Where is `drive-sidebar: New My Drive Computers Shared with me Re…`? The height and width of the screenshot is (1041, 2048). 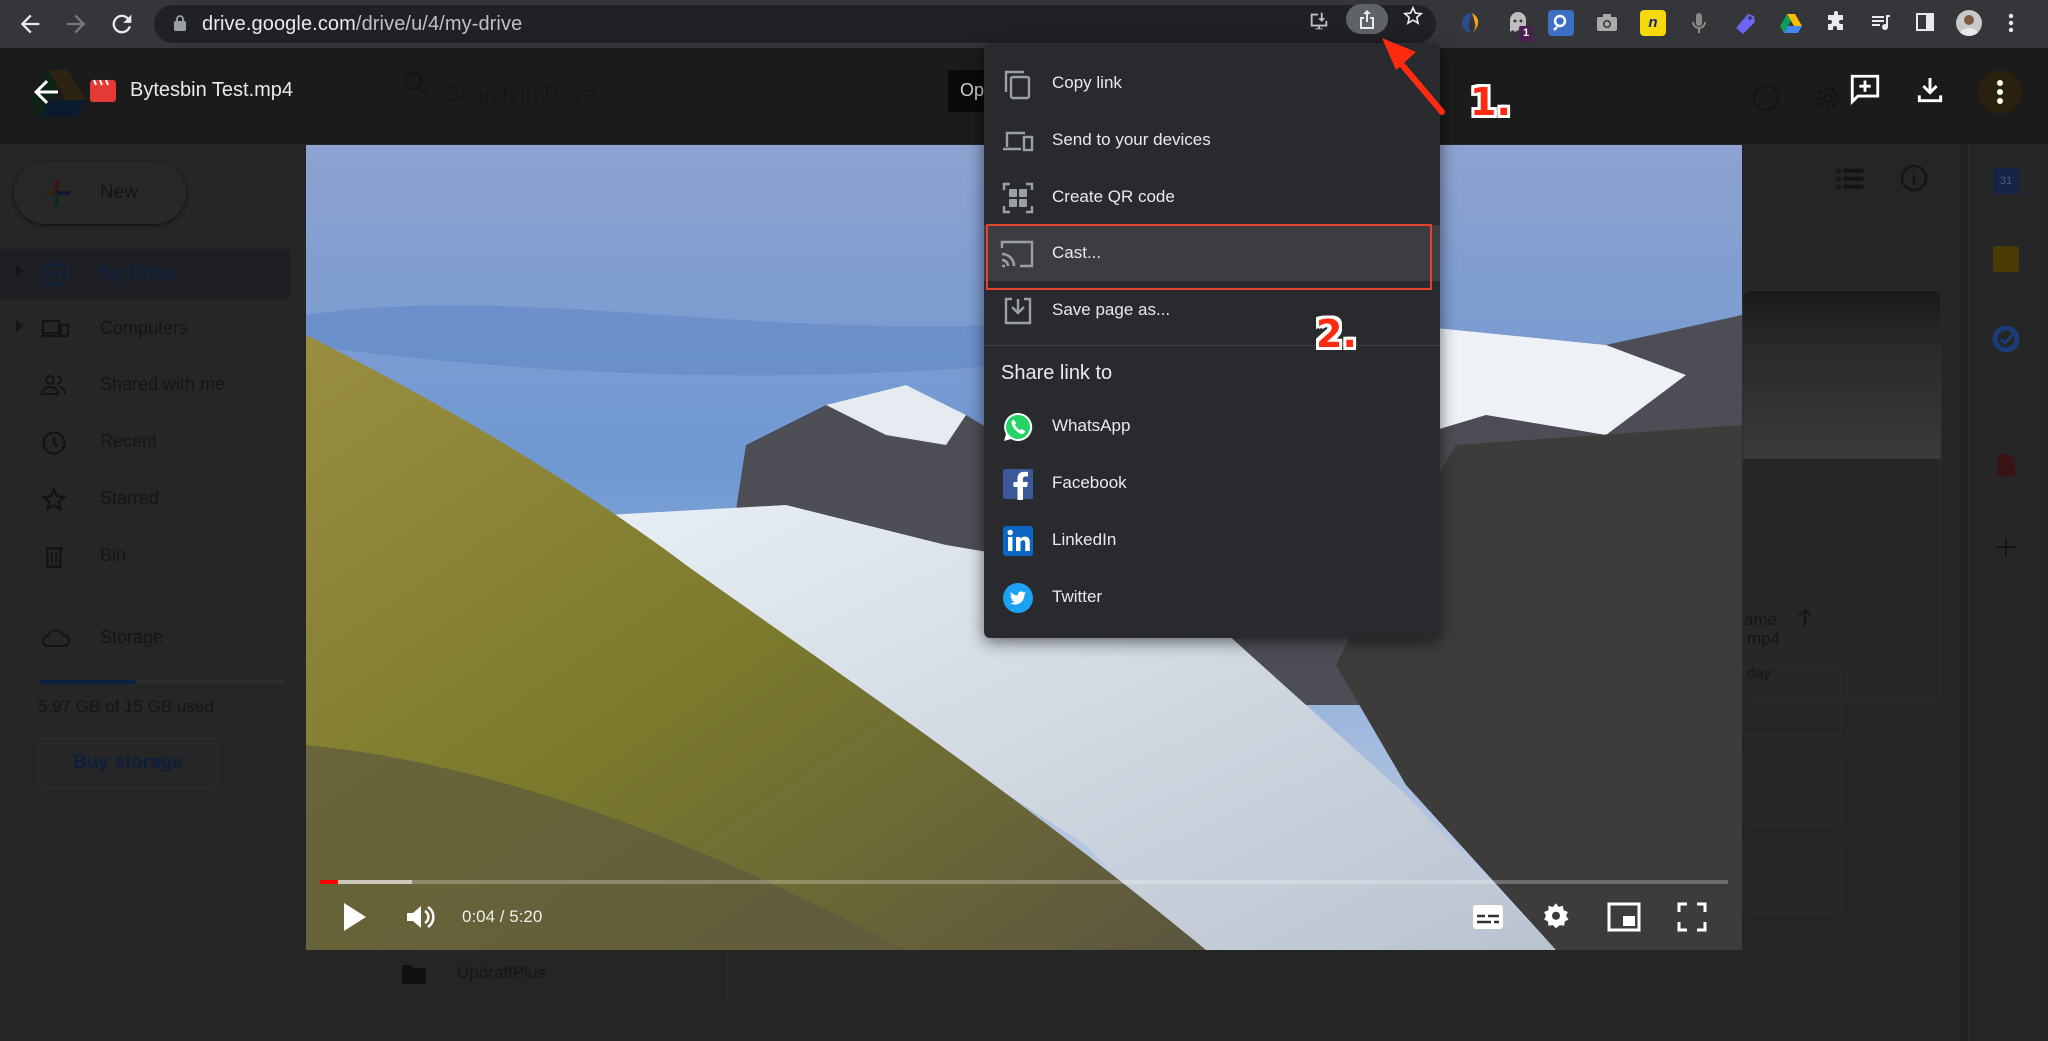
drive-sidebar: New My Drive Computers Shared with me Re… is located at coordinates (150, 592).